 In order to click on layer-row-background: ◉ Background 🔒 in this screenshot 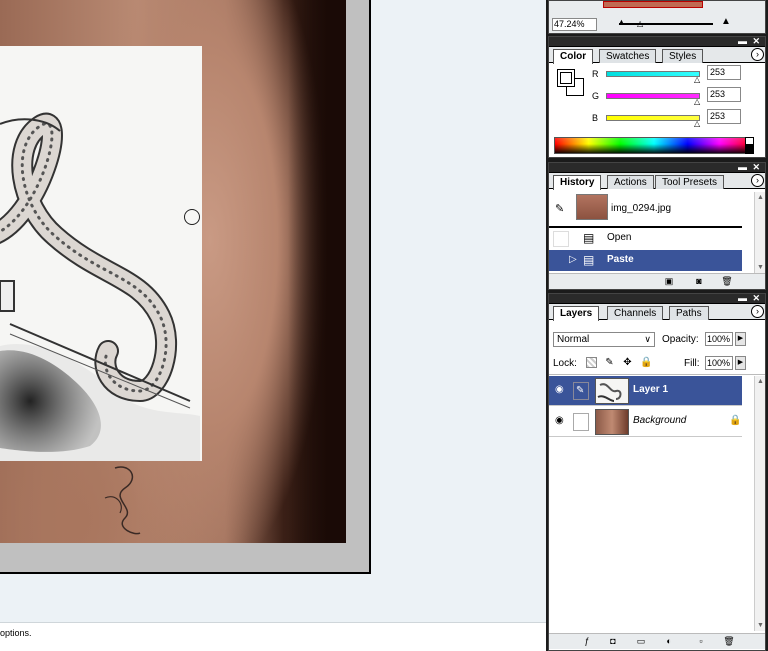, I will do `click(645, 422)`.